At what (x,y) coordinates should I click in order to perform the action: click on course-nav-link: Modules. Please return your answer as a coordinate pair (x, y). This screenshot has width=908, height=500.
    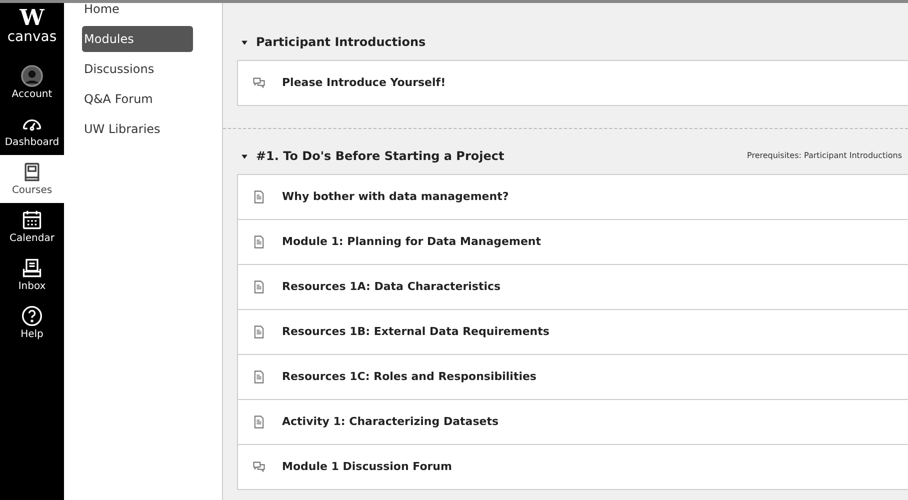
    Looking at the image, I should click on (137, 39).